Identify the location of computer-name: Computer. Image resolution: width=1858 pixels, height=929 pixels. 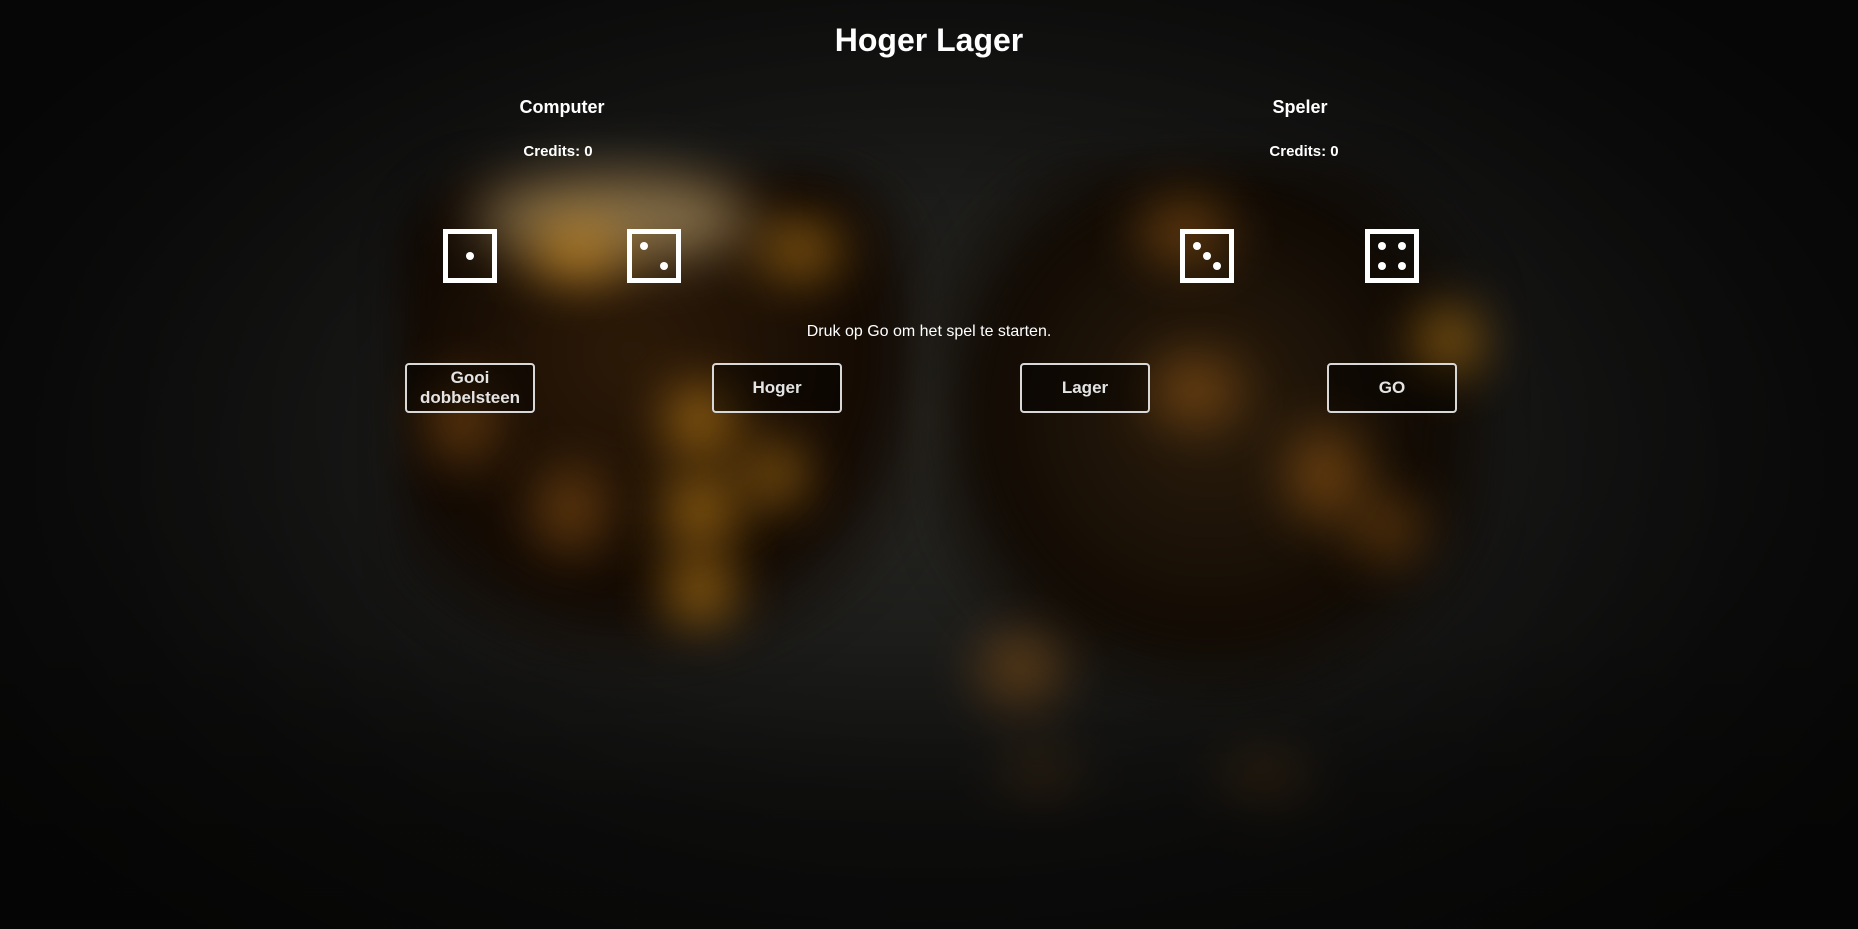
(562, 107).